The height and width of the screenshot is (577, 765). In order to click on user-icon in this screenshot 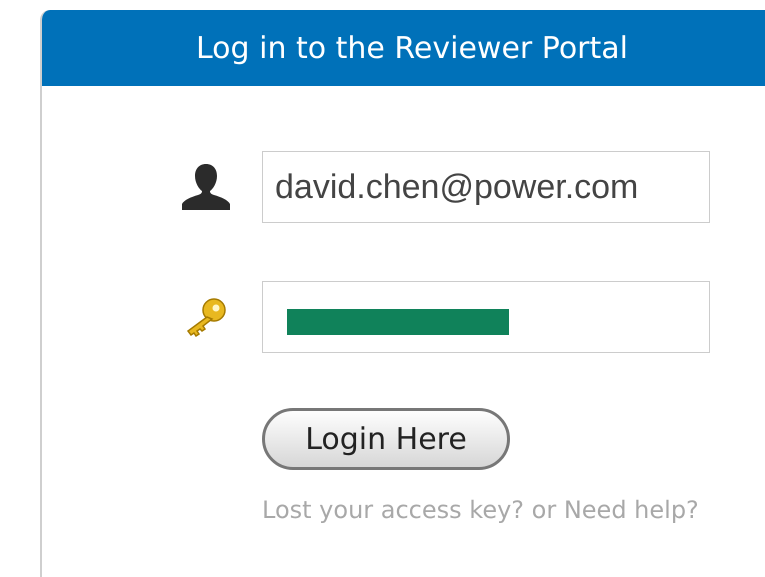, I will do `click(206, 187)`.